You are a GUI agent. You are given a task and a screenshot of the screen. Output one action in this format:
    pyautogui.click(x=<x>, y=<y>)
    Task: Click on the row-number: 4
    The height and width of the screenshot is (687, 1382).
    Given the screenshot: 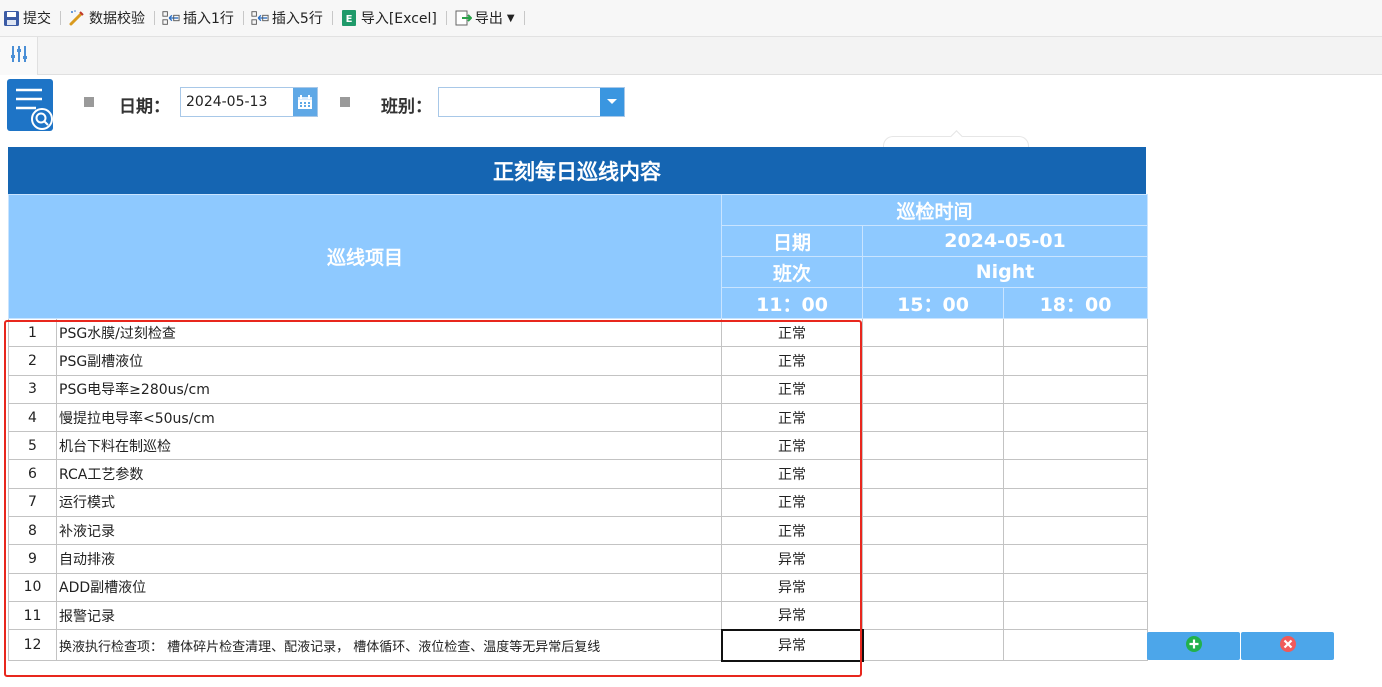 What is the action you would take?
    pyautogui.click(x=32, y=417)
    